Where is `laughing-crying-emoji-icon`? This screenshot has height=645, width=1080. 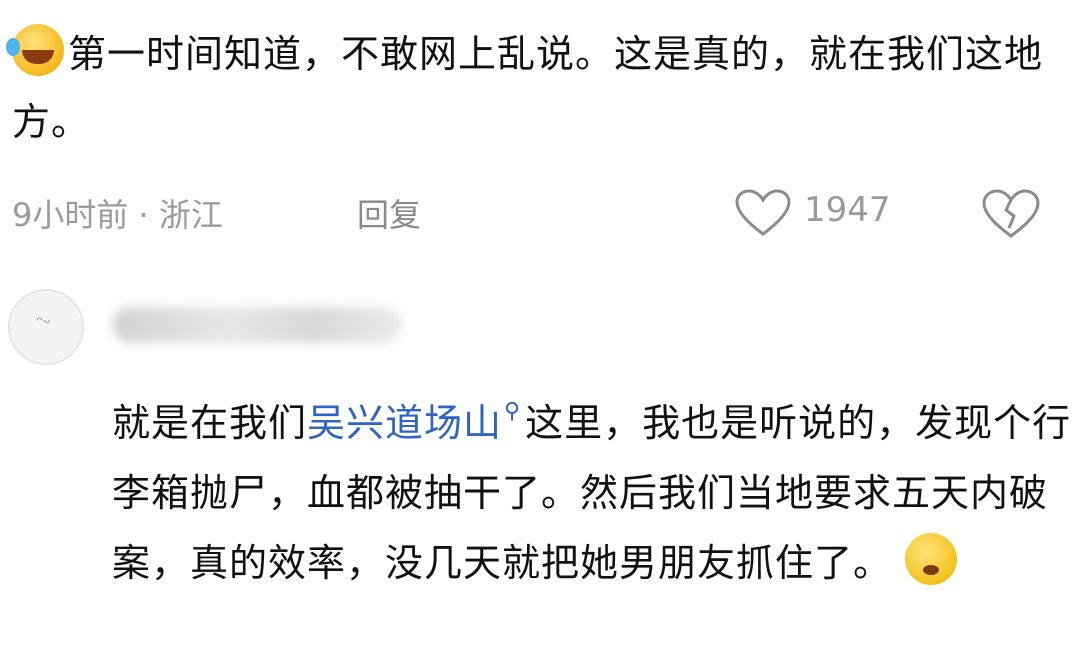
laughing-crying-emoji-icon is located at coordinates (35, 50).